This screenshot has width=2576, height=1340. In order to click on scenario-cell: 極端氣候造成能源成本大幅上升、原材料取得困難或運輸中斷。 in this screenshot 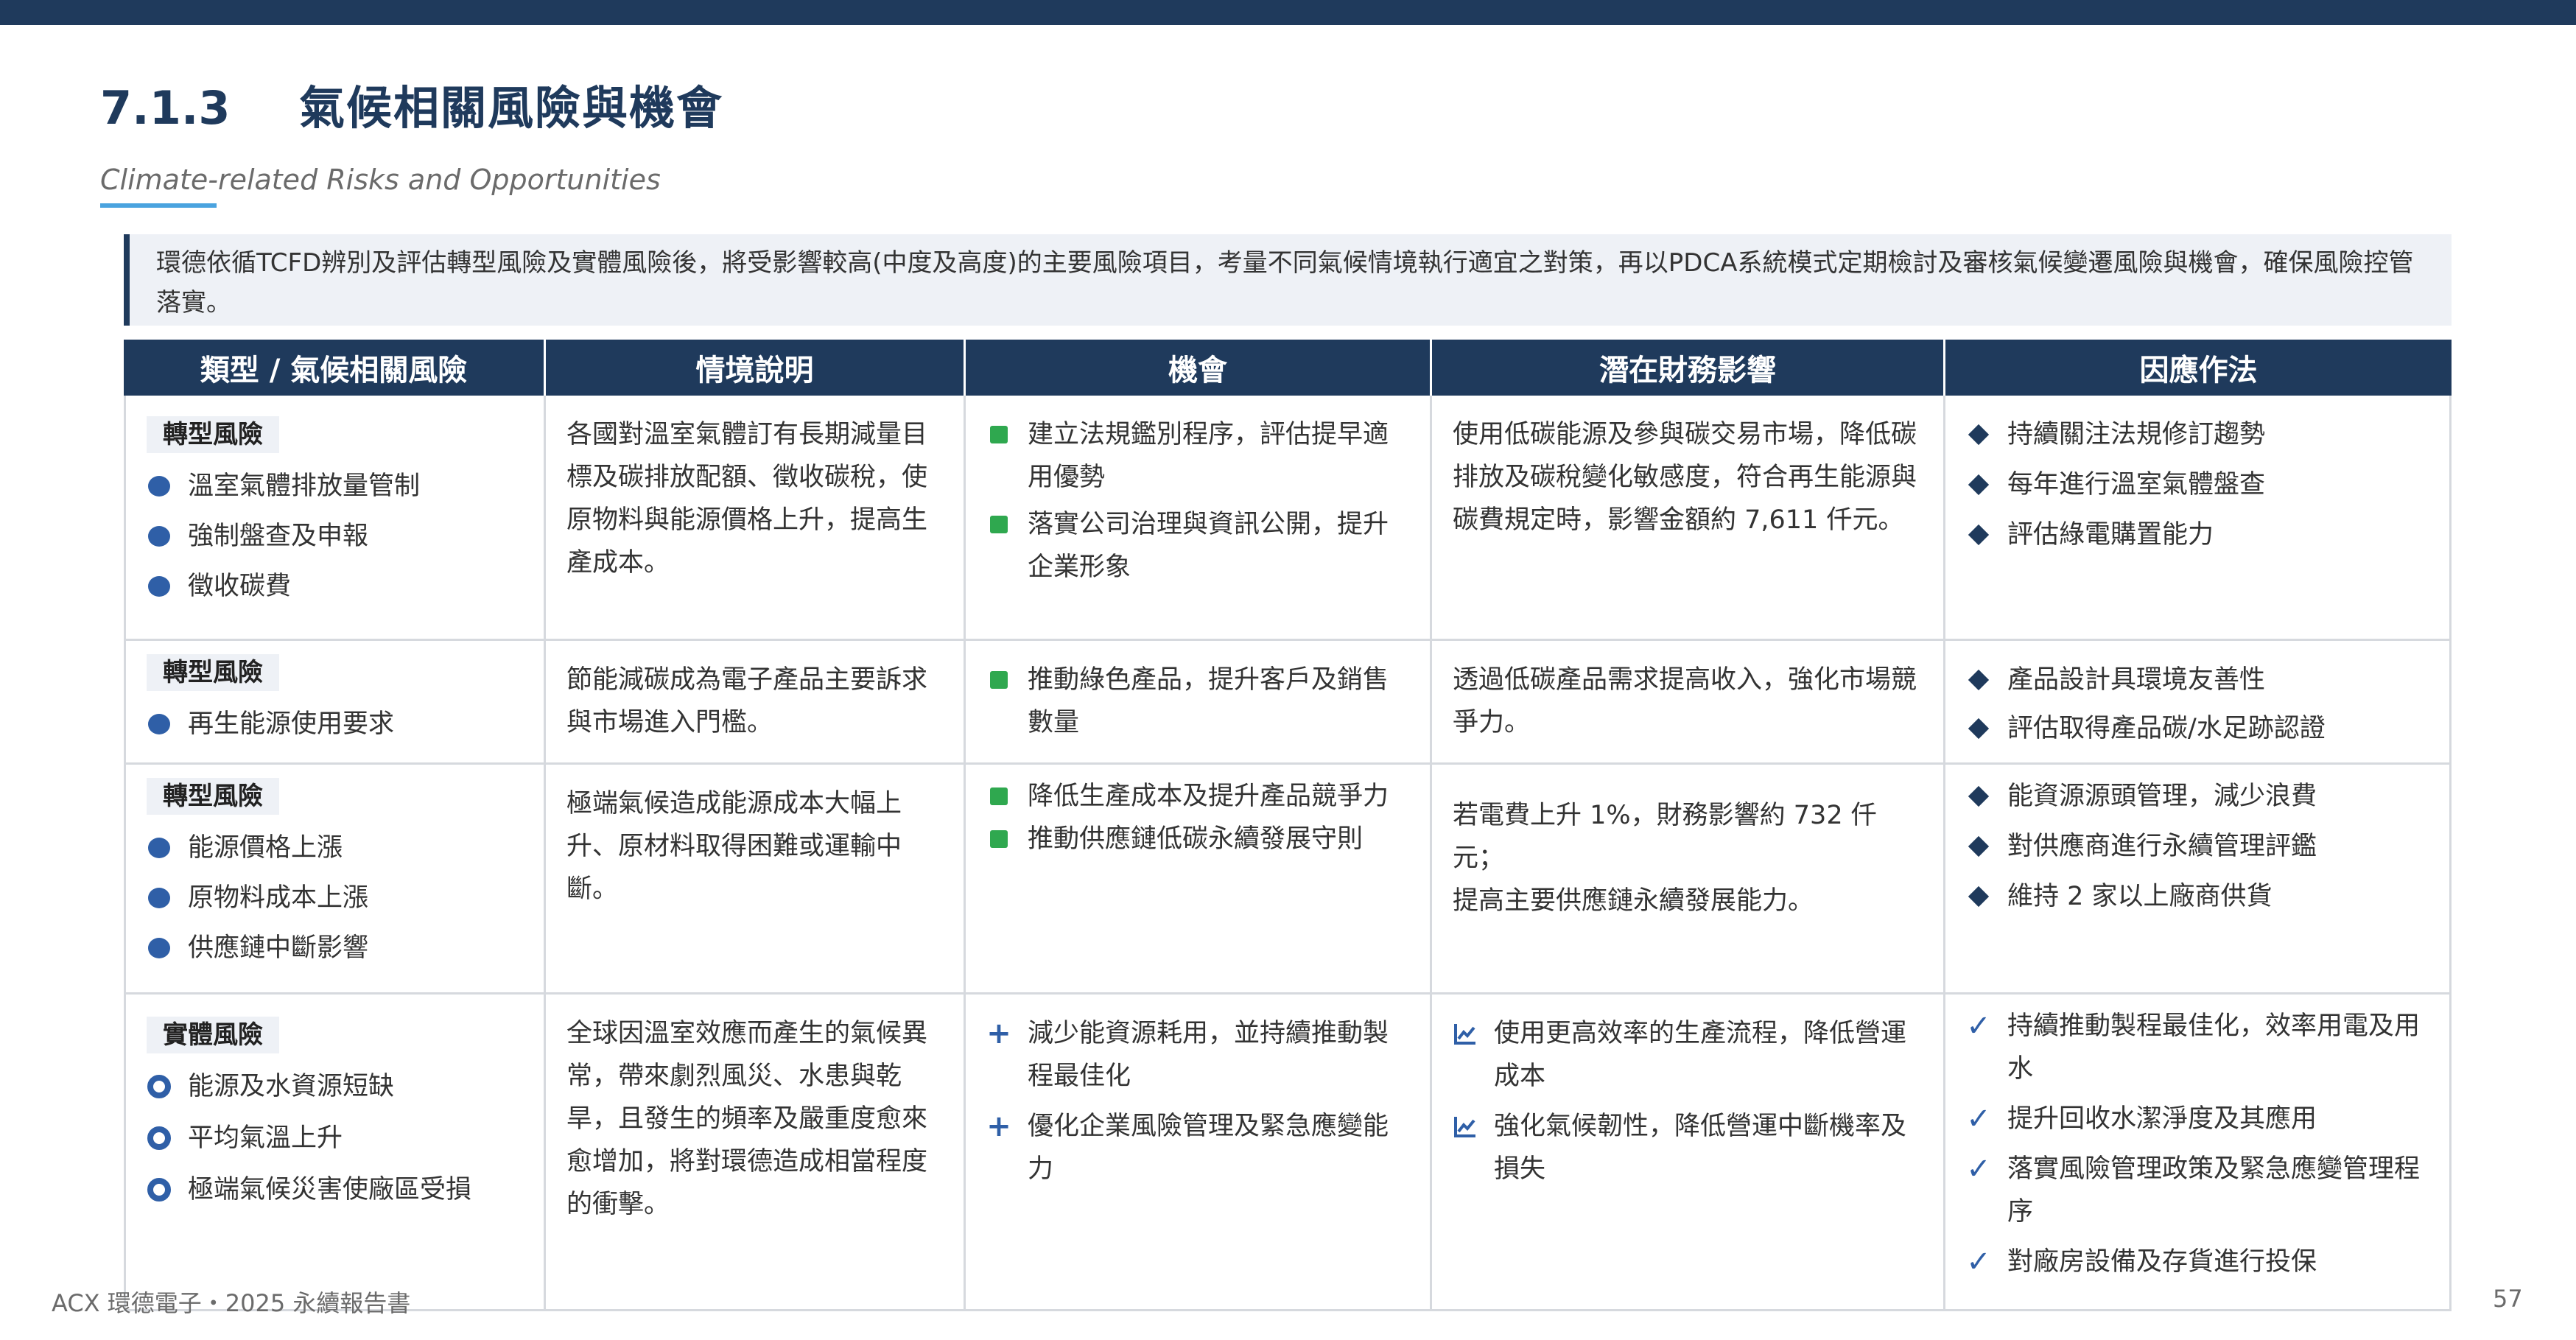, I will do `click(754, 878)`.